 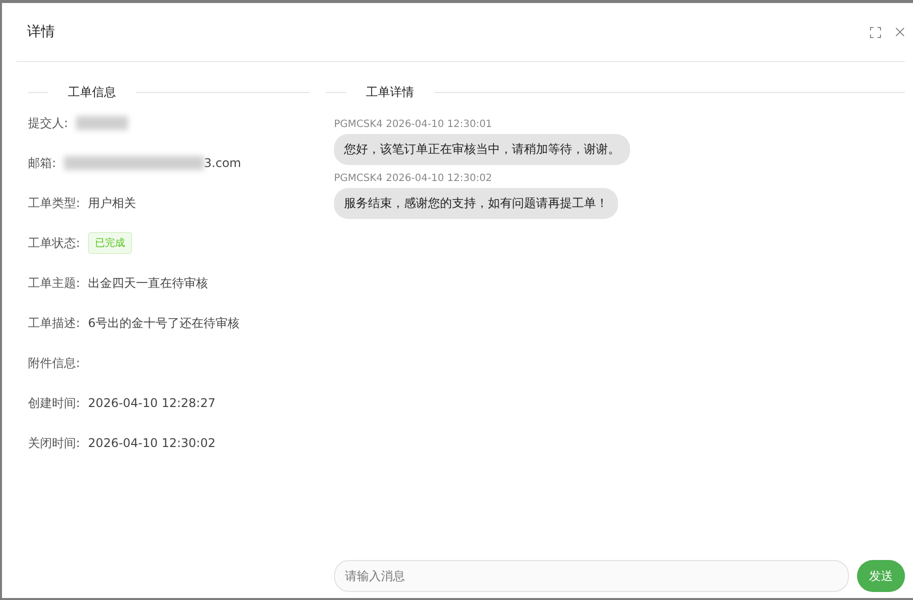 What do you see at coordinates (54, 203) in the screenshot?
I see `field-label: 工单类型:` at bounding box center [54, 203].